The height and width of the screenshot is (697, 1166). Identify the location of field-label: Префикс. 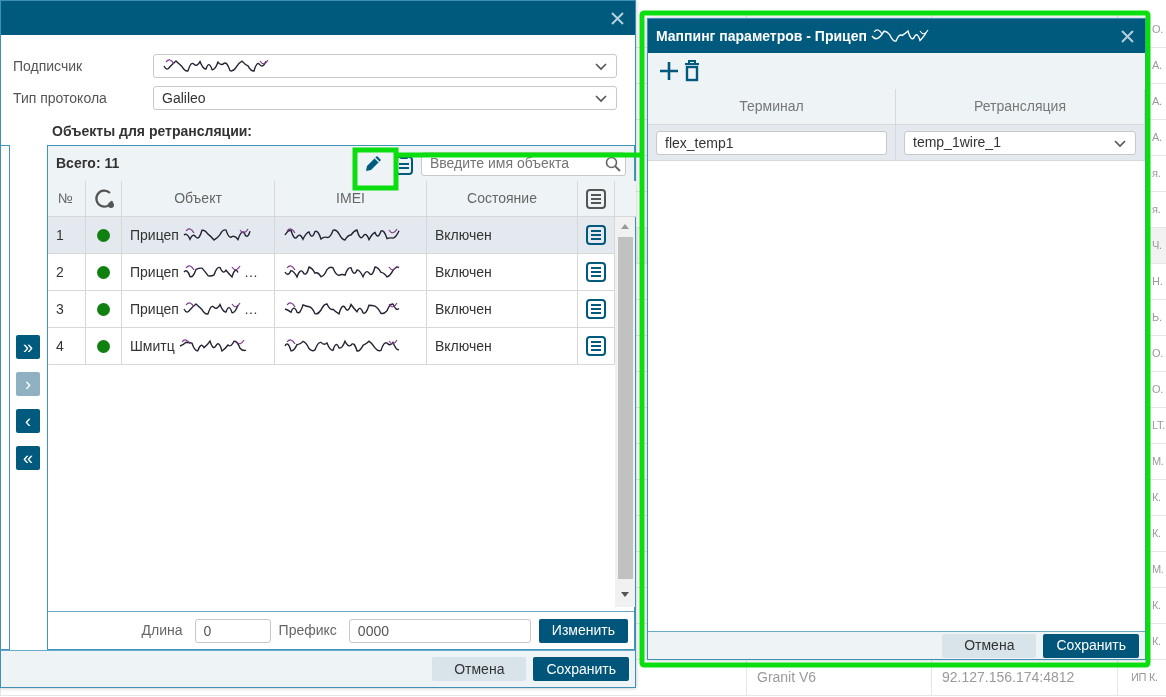
(307, 630).